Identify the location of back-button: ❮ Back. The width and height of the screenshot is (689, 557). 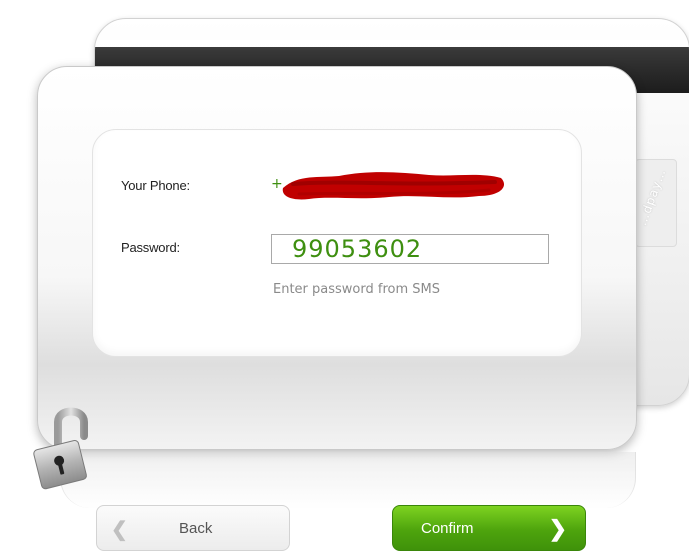
(193, 528).